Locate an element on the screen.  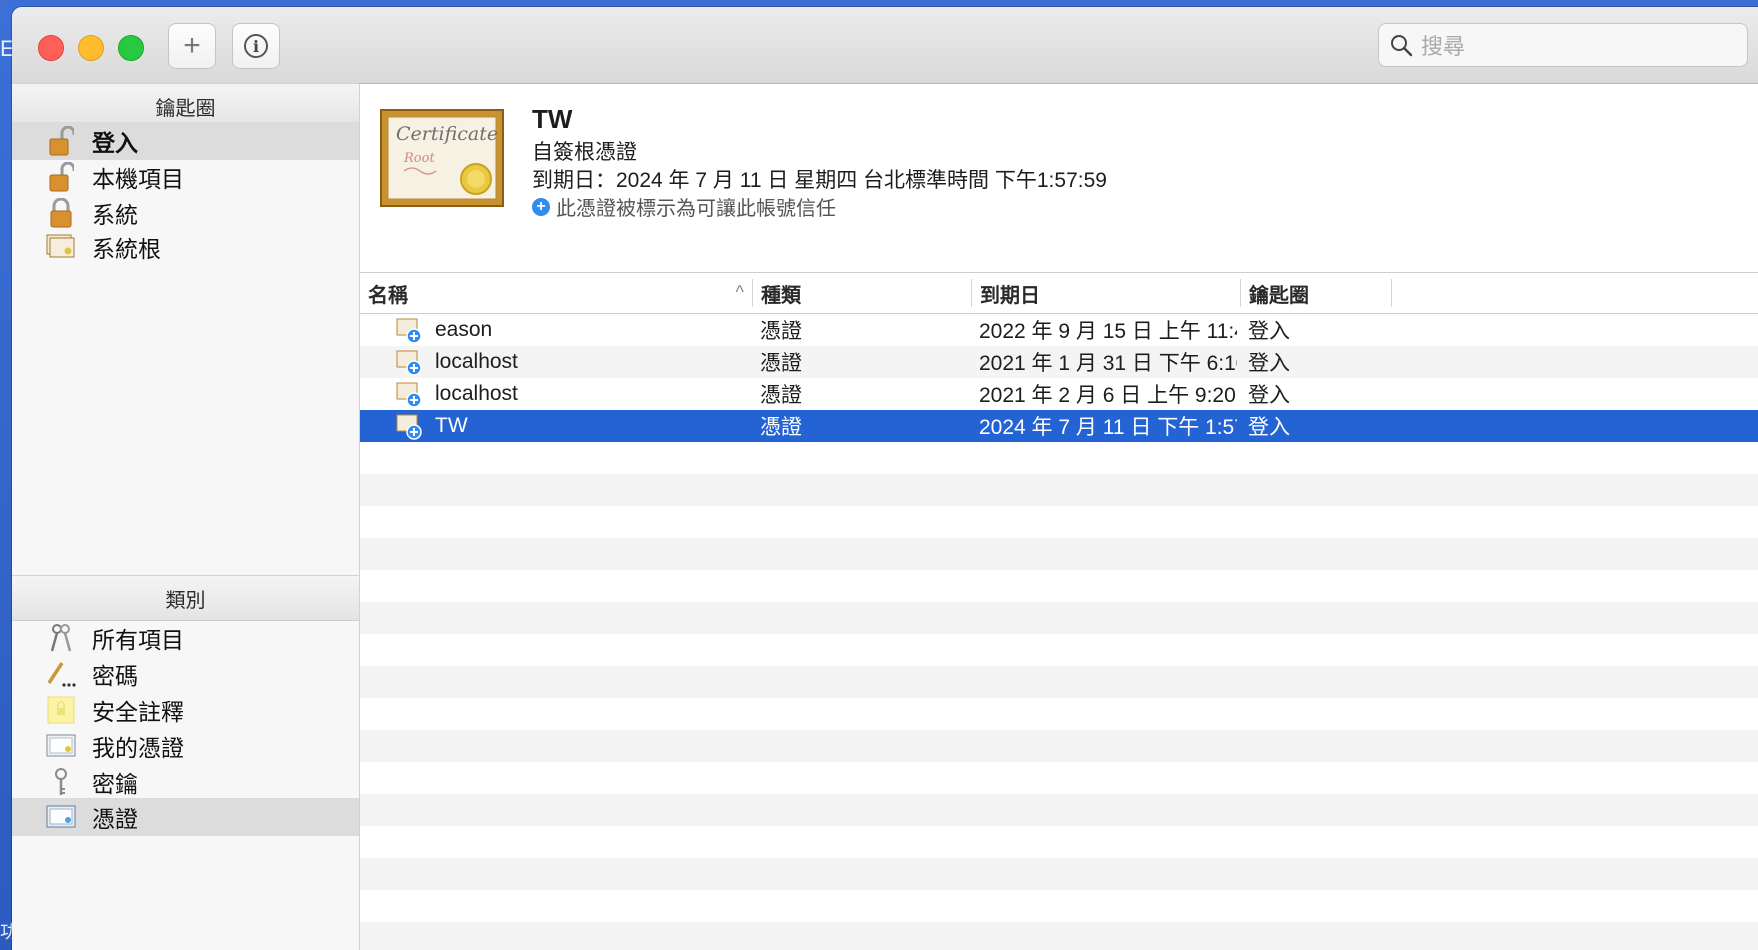
sidebar-item-my-certificates: 我的憑證 is located at coordinates (185, 746).